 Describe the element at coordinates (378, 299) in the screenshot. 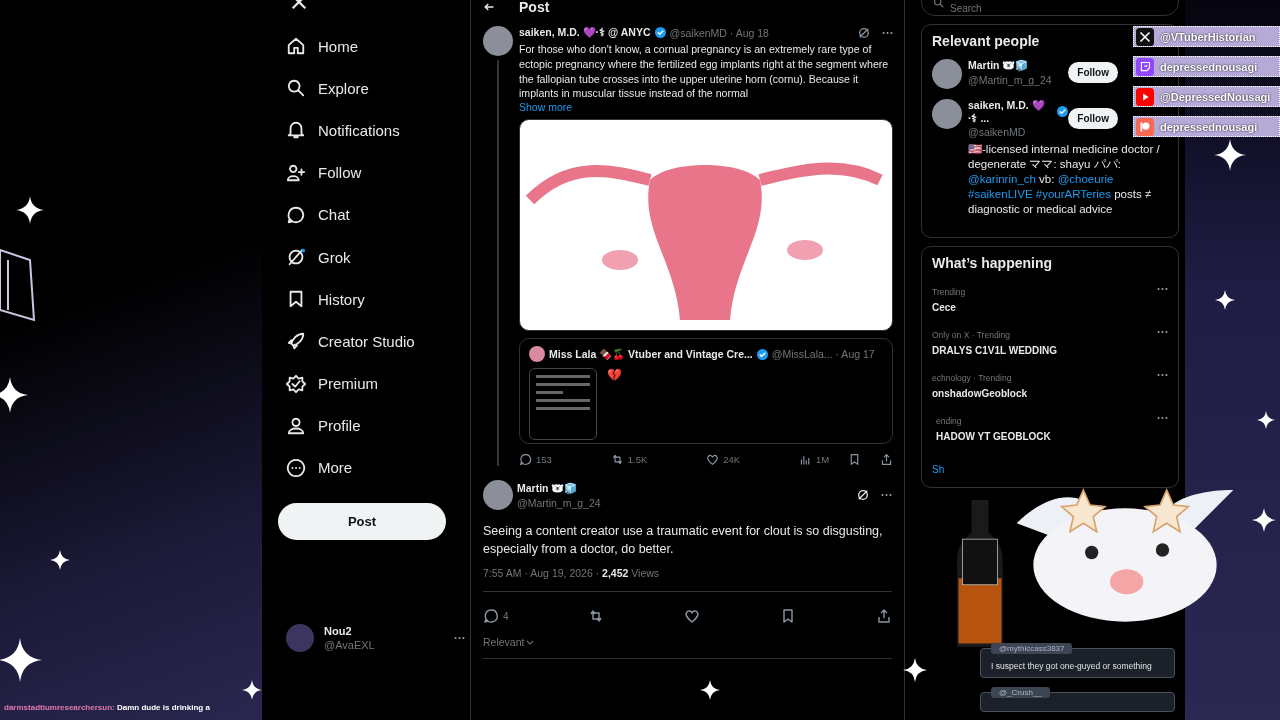

I see `nav-item: History` at that location.